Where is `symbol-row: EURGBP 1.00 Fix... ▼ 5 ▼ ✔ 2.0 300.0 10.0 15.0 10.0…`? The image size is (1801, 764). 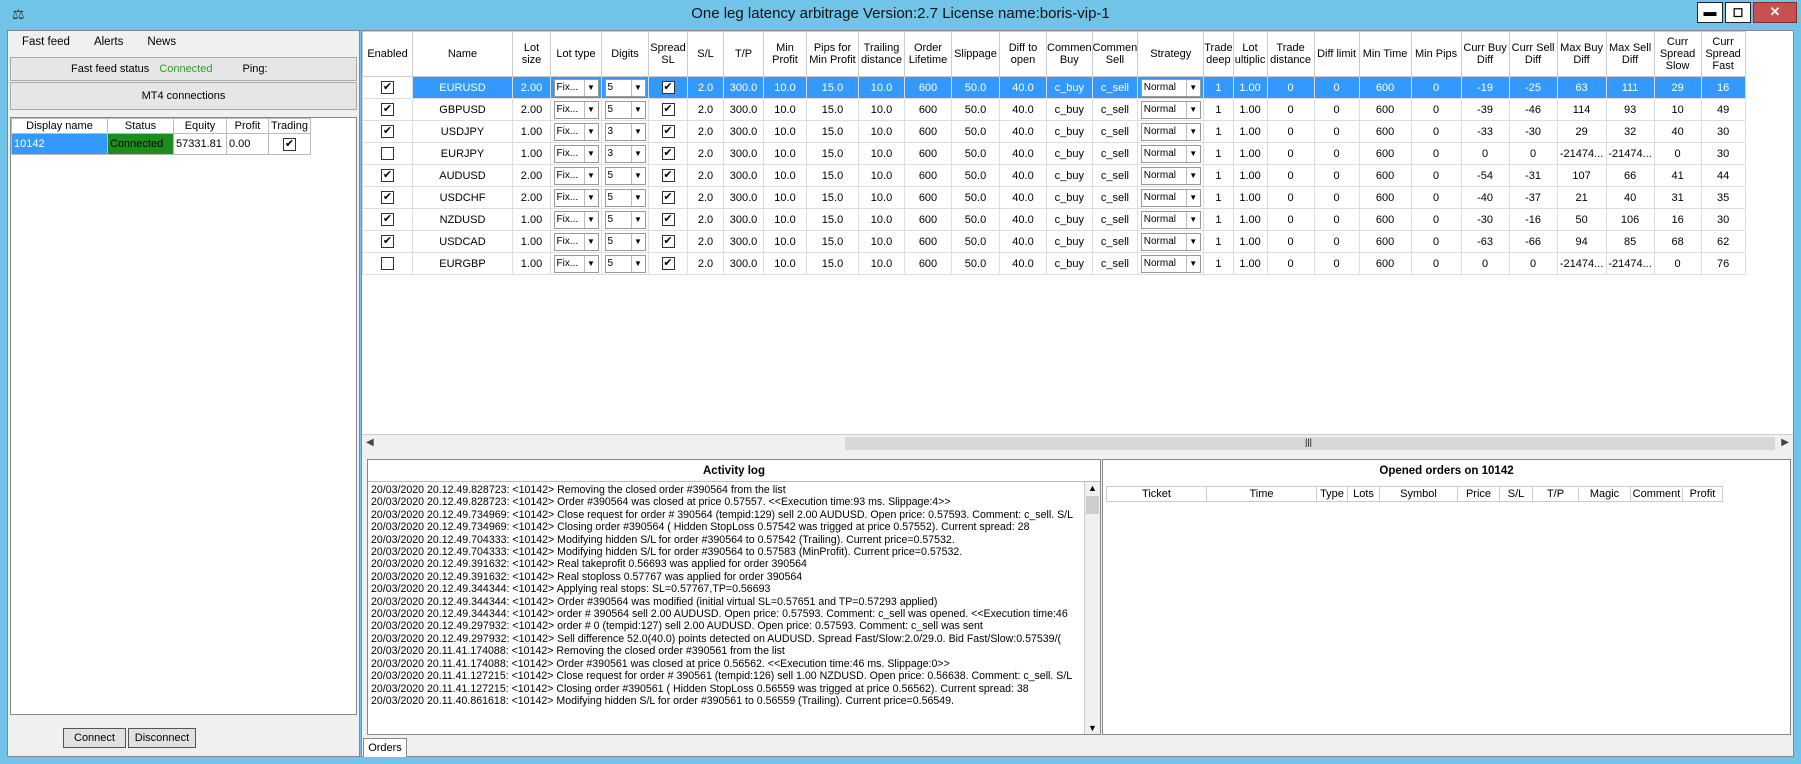 symbol-row: EURGBP 1.00 Fix... ▼ 5 ▼ ✔ 2.0 300.0 10.0 15.0 10.0… is located at coordinates (1054, 263).